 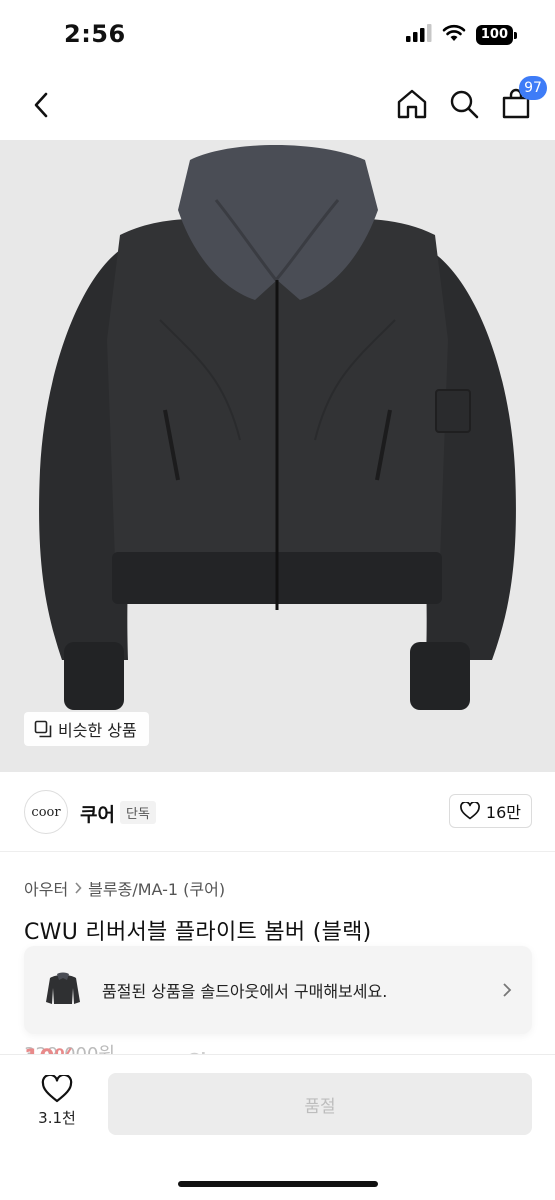 I want to click on nav-actions: 97, so click(x=471, y=99).